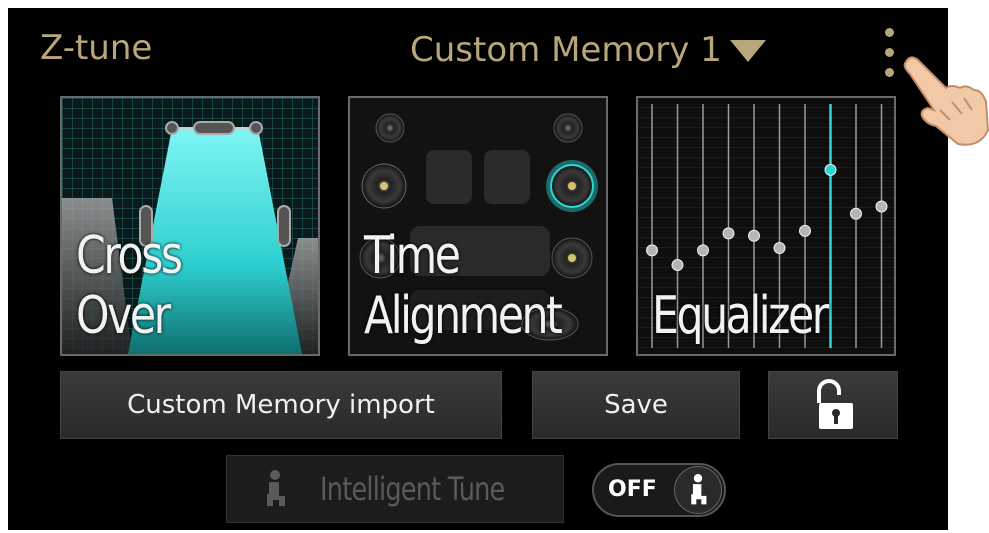  I want to click on tile-time-alignment: Time Alignment, so click(478, 226).